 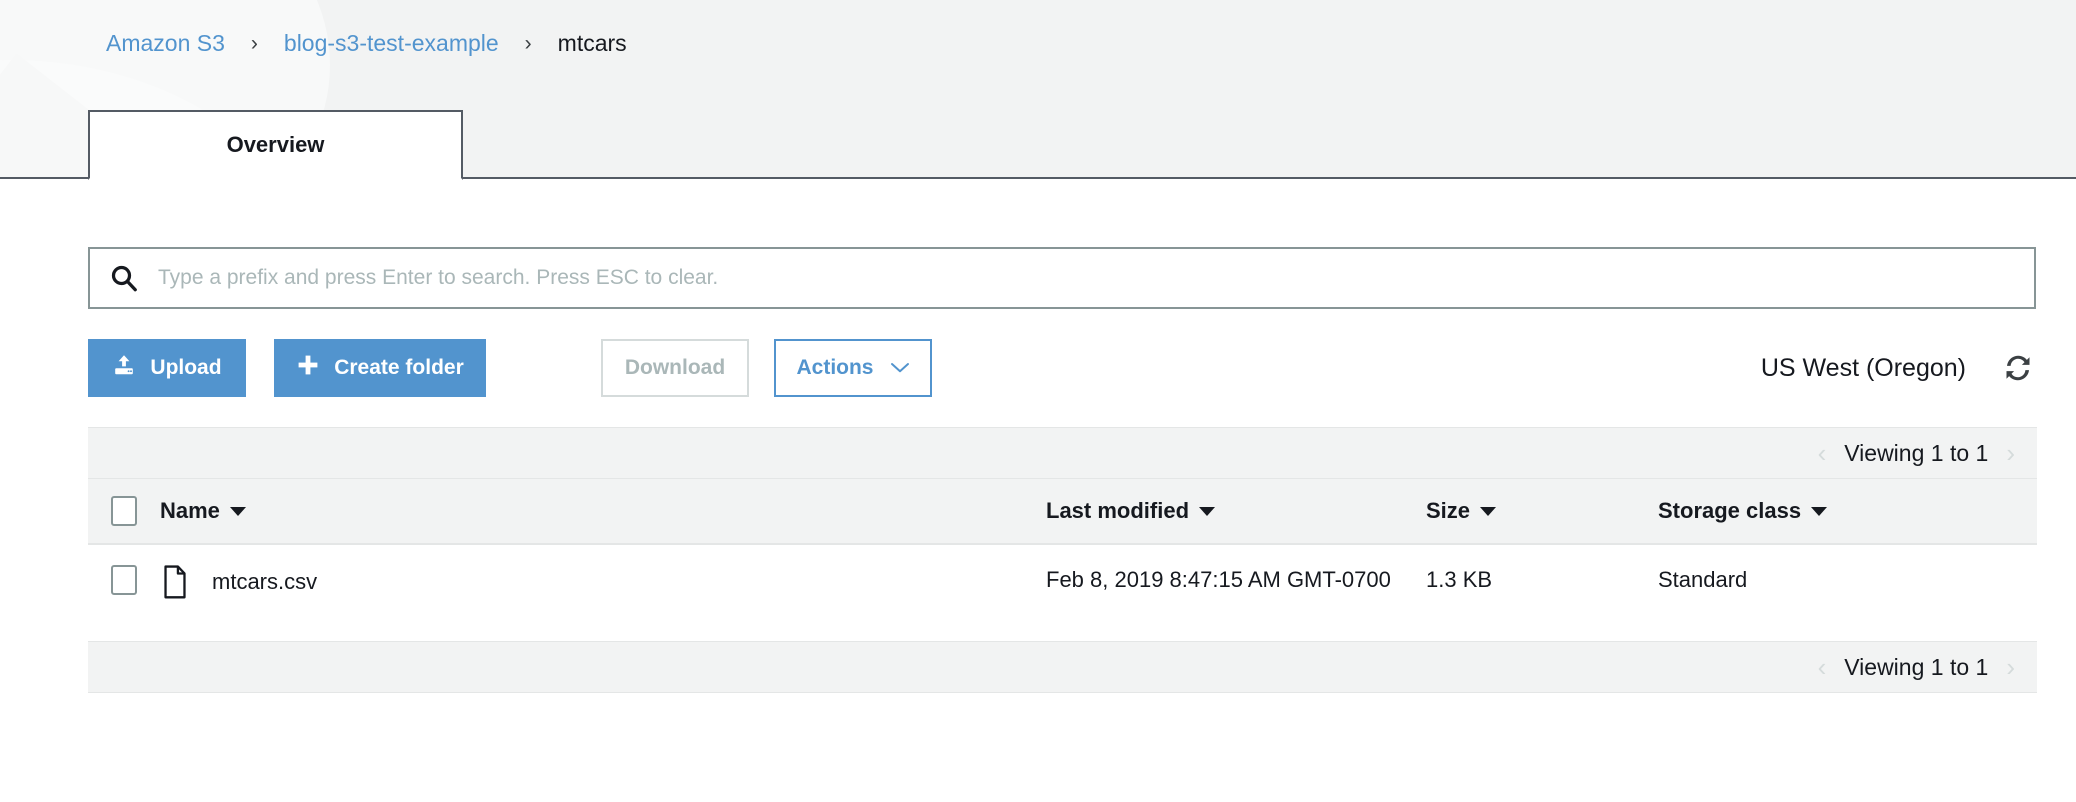 I want to click on create-folder-button-label: Create folder, so click(x=399, y=367).